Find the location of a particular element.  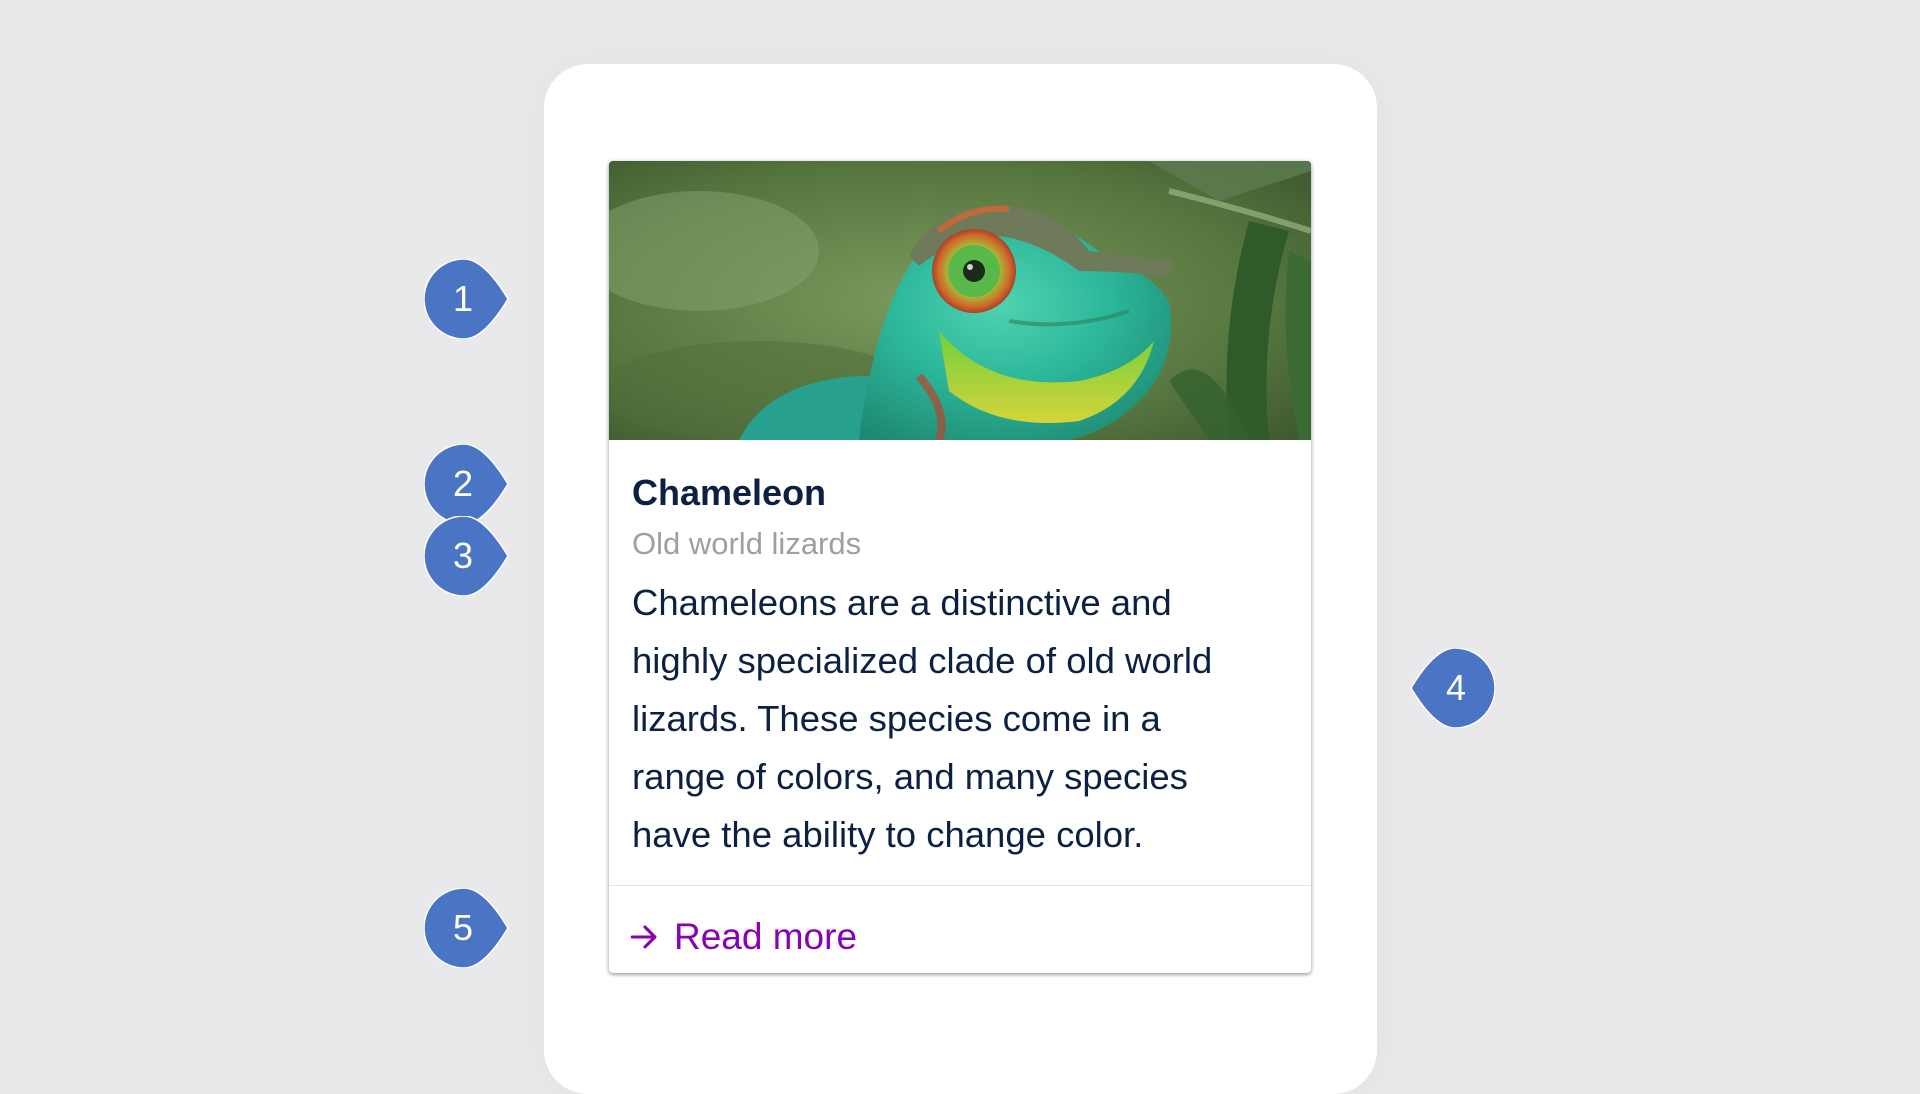

callout-badge-5: 5 is located at coordinates (467, 928).